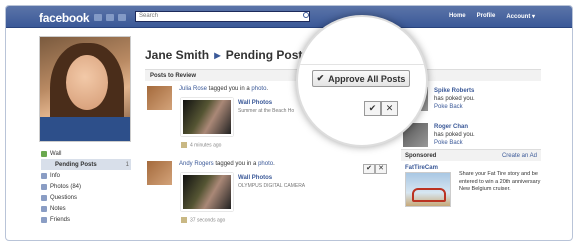  Describe the element at coordinates (86, 219) in the screenshot. I see `sidebar-item-friends: Friends` at that location.